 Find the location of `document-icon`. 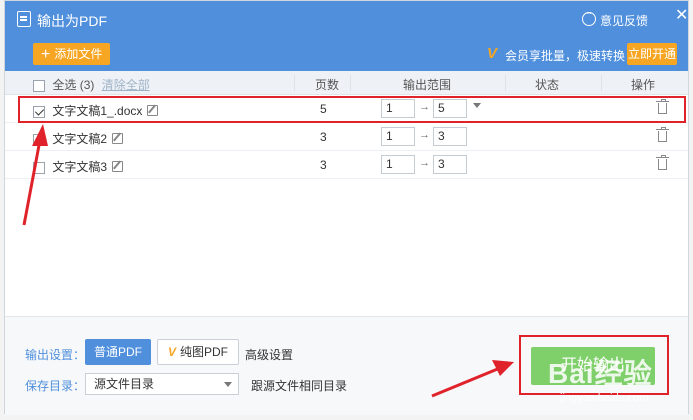

document-icon is located at coordinates (24, 19).